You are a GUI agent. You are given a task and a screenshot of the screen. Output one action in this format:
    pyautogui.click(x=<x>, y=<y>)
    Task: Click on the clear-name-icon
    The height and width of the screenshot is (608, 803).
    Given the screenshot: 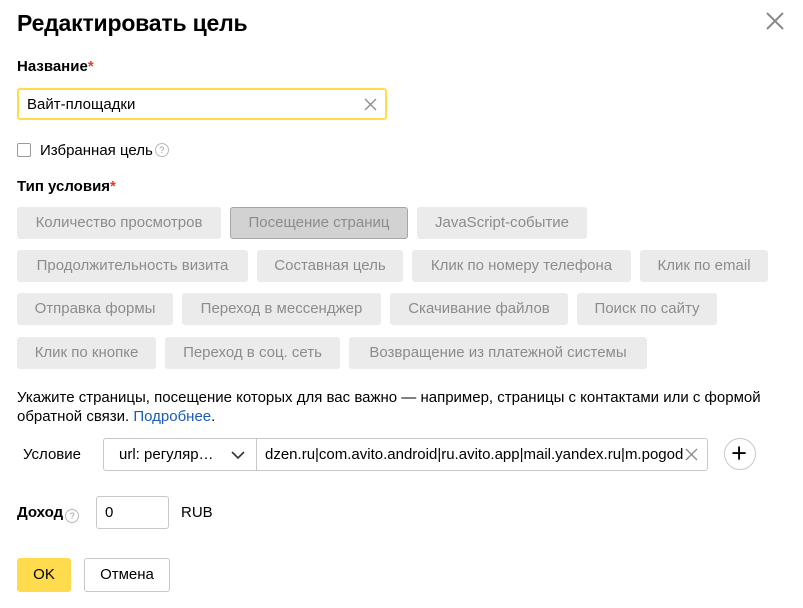 What is the action you would take?
    pyautogui.click(x=370, y=104)
    